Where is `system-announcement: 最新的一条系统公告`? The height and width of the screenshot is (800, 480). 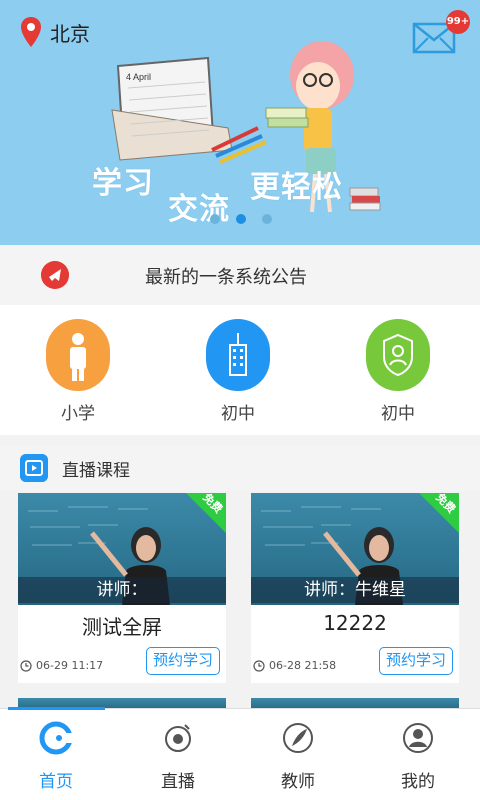 system-announcement: 最新的一条系统公告 is located at coordinates (240, 275).